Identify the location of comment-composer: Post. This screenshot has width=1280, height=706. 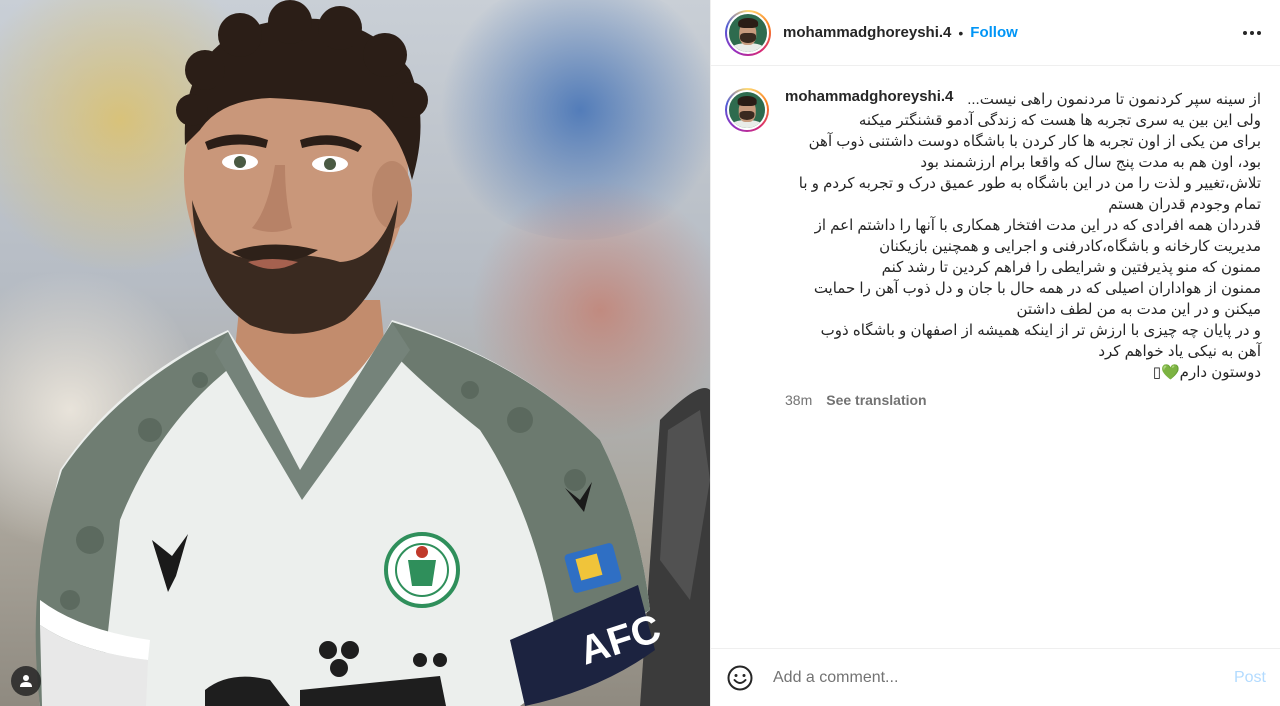
(995, 677).